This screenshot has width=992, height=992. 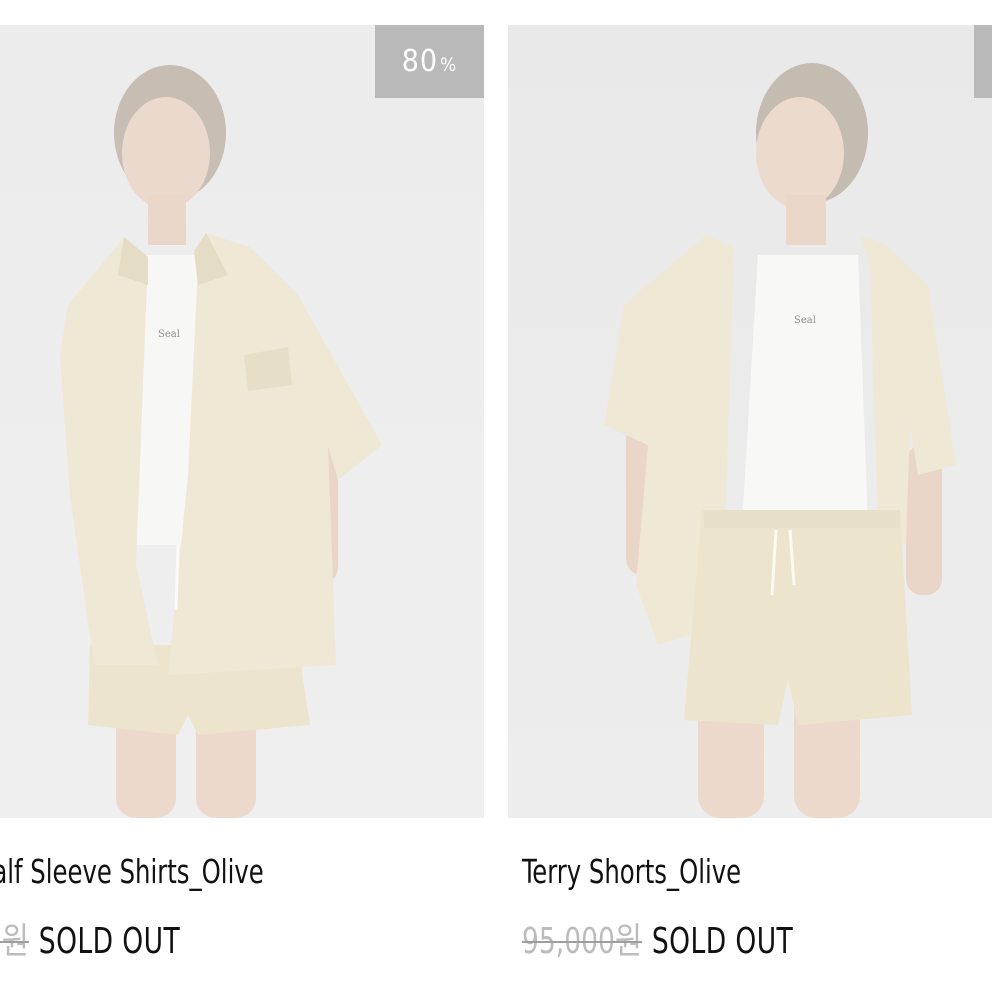 I want to click on product-title: Terry Shorts_Olive, so click(x=631, y=871).